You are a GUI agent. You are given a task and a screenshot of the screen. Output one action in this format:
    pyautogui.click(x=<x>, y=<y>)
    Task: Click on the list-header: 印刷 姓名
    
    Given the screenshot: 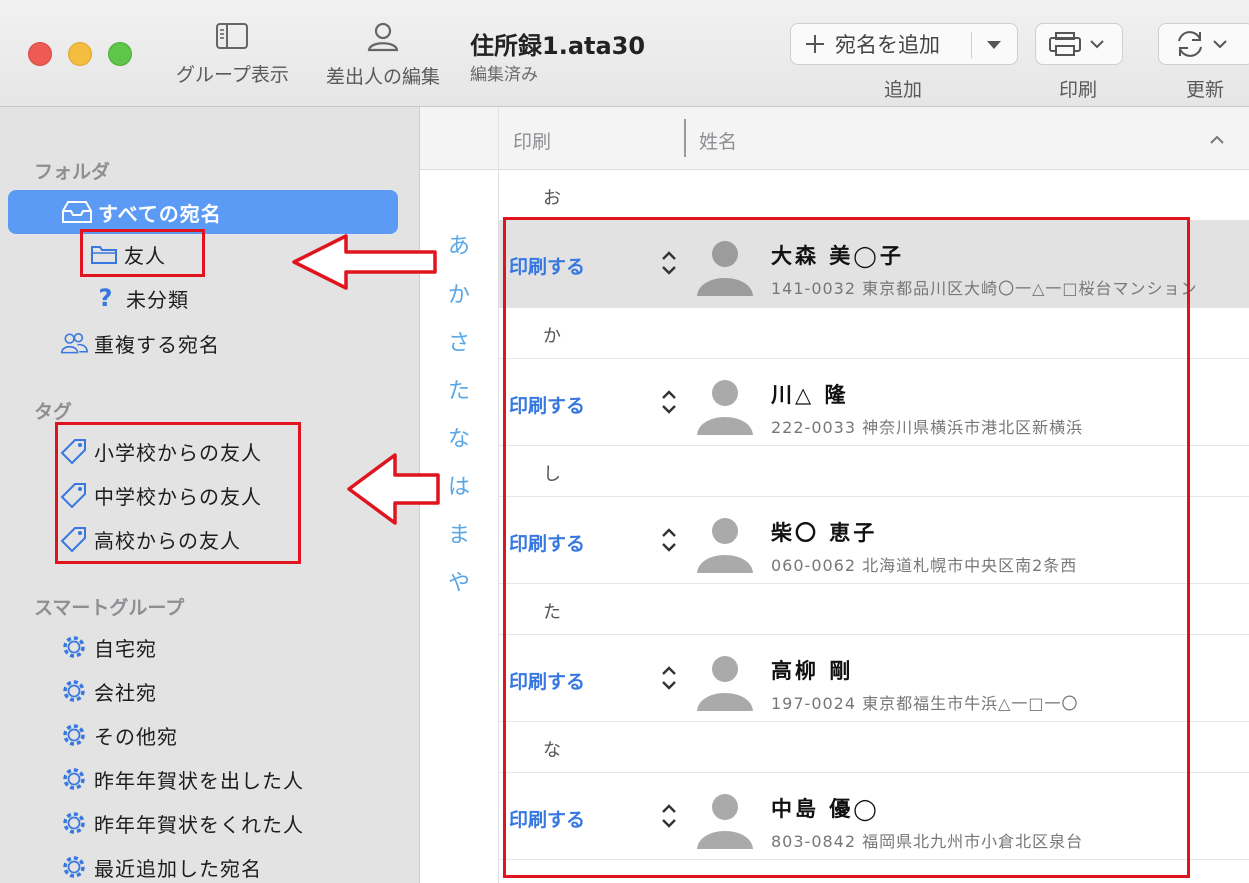 What is the action you would take?
    pyautogui.click(x=874, y=138)
    